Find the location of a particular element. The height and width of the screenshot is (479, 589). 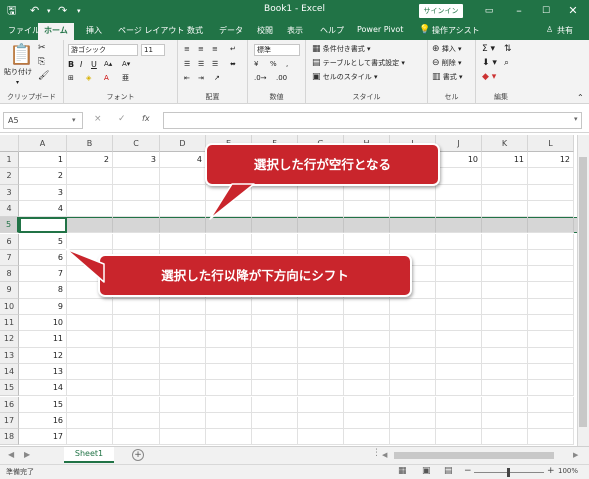

callout-pointers is located at coordinates (160, 233).